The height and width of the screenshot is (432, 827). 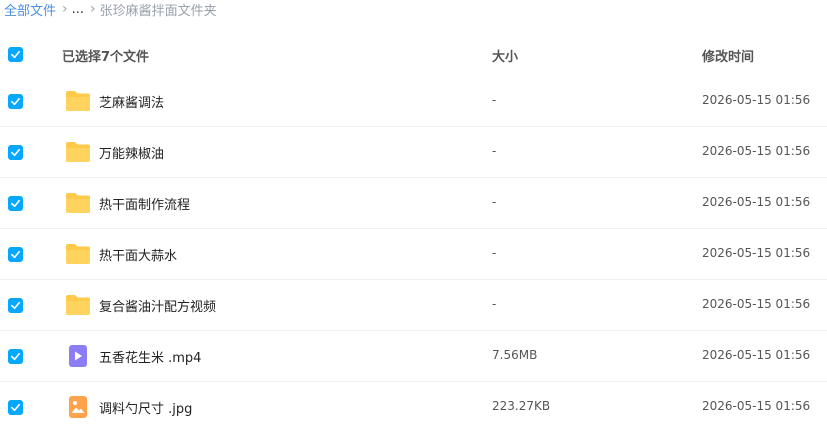 What do you see at coordinates (515, 355) in the screenshot?
I see `file-size: 7.56MB` at bounding box center [515, 355].